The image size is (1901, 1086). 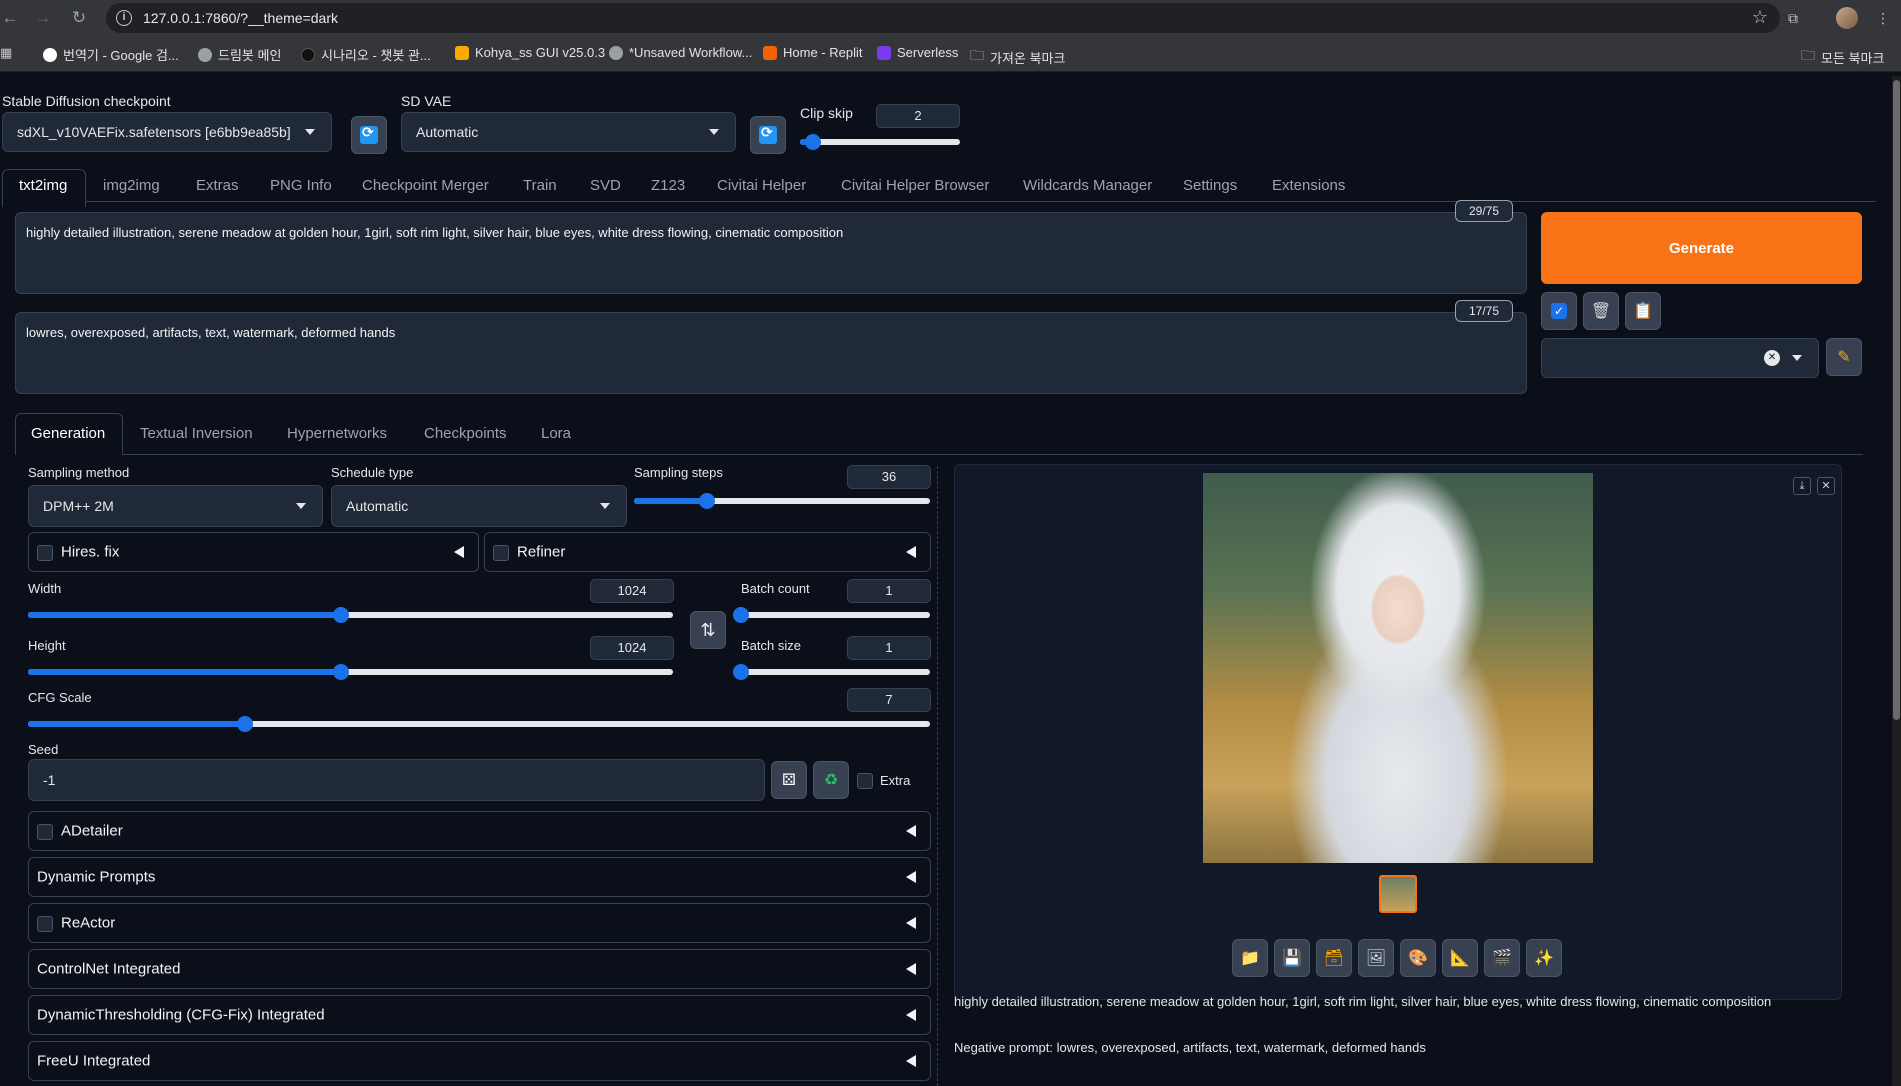 What do you see at coordinates (350, 615) in the screenshot?
I see `width-slider` at bounding box center [350, 615].